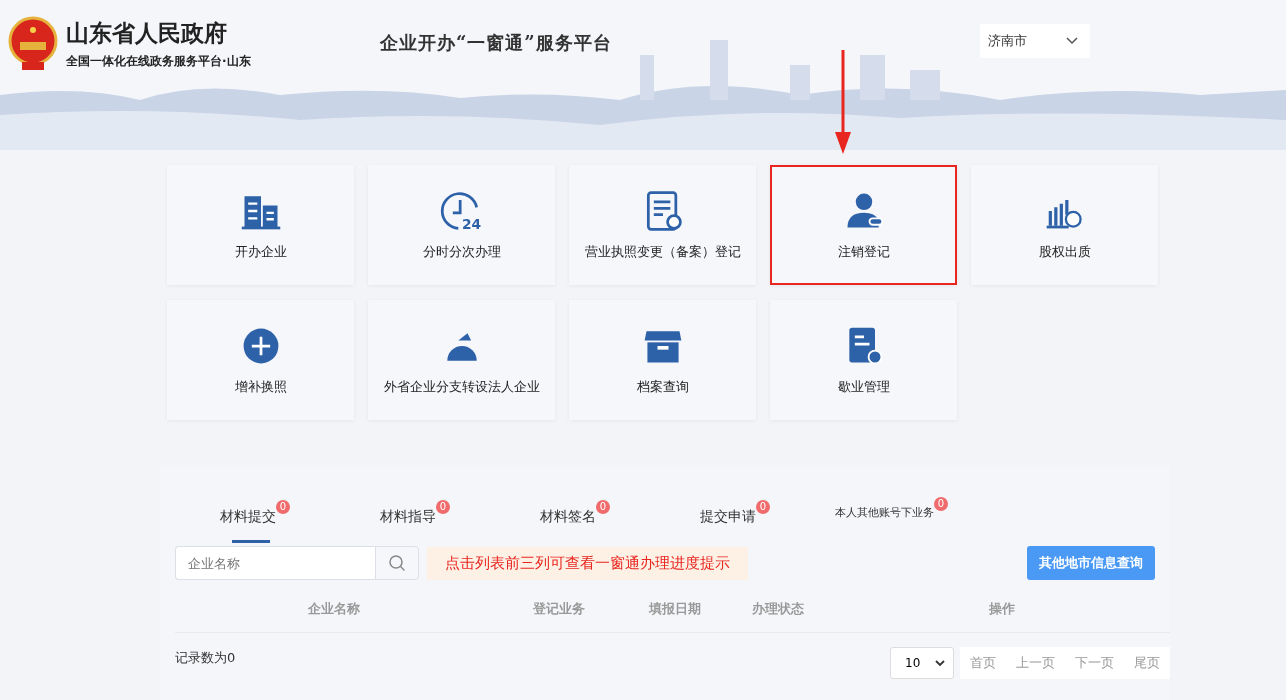 The width and height of the screenshot is (1286, 700). Describe the element at coordinates (863, 360) in the screenshot. I see `service-tile: 歇业管理` at that location.